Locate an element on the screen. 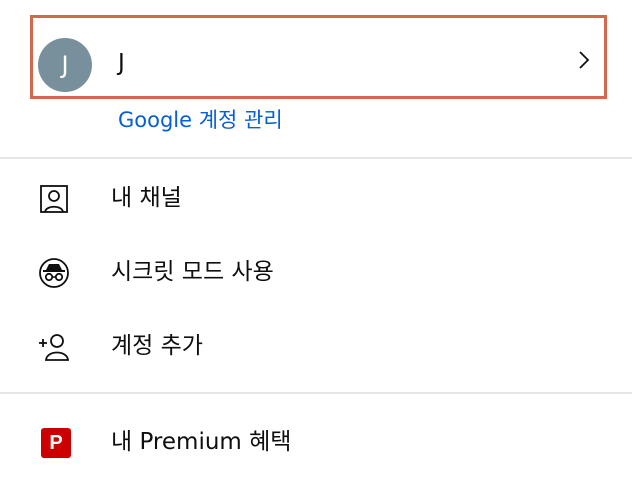  premium-badge-icon: P is located at coordinates (56, 443).